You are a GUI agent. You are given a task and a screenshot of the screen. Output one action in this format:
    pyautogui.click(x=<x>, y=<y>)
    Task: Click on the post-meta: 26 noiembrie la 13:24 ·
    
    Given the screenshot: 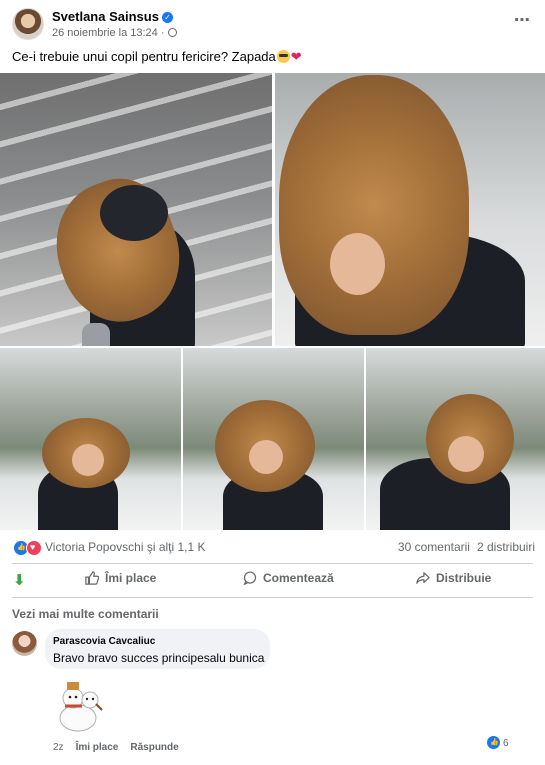 What is the action you would take?
    pyautogui.click(x=114, y=33)
    